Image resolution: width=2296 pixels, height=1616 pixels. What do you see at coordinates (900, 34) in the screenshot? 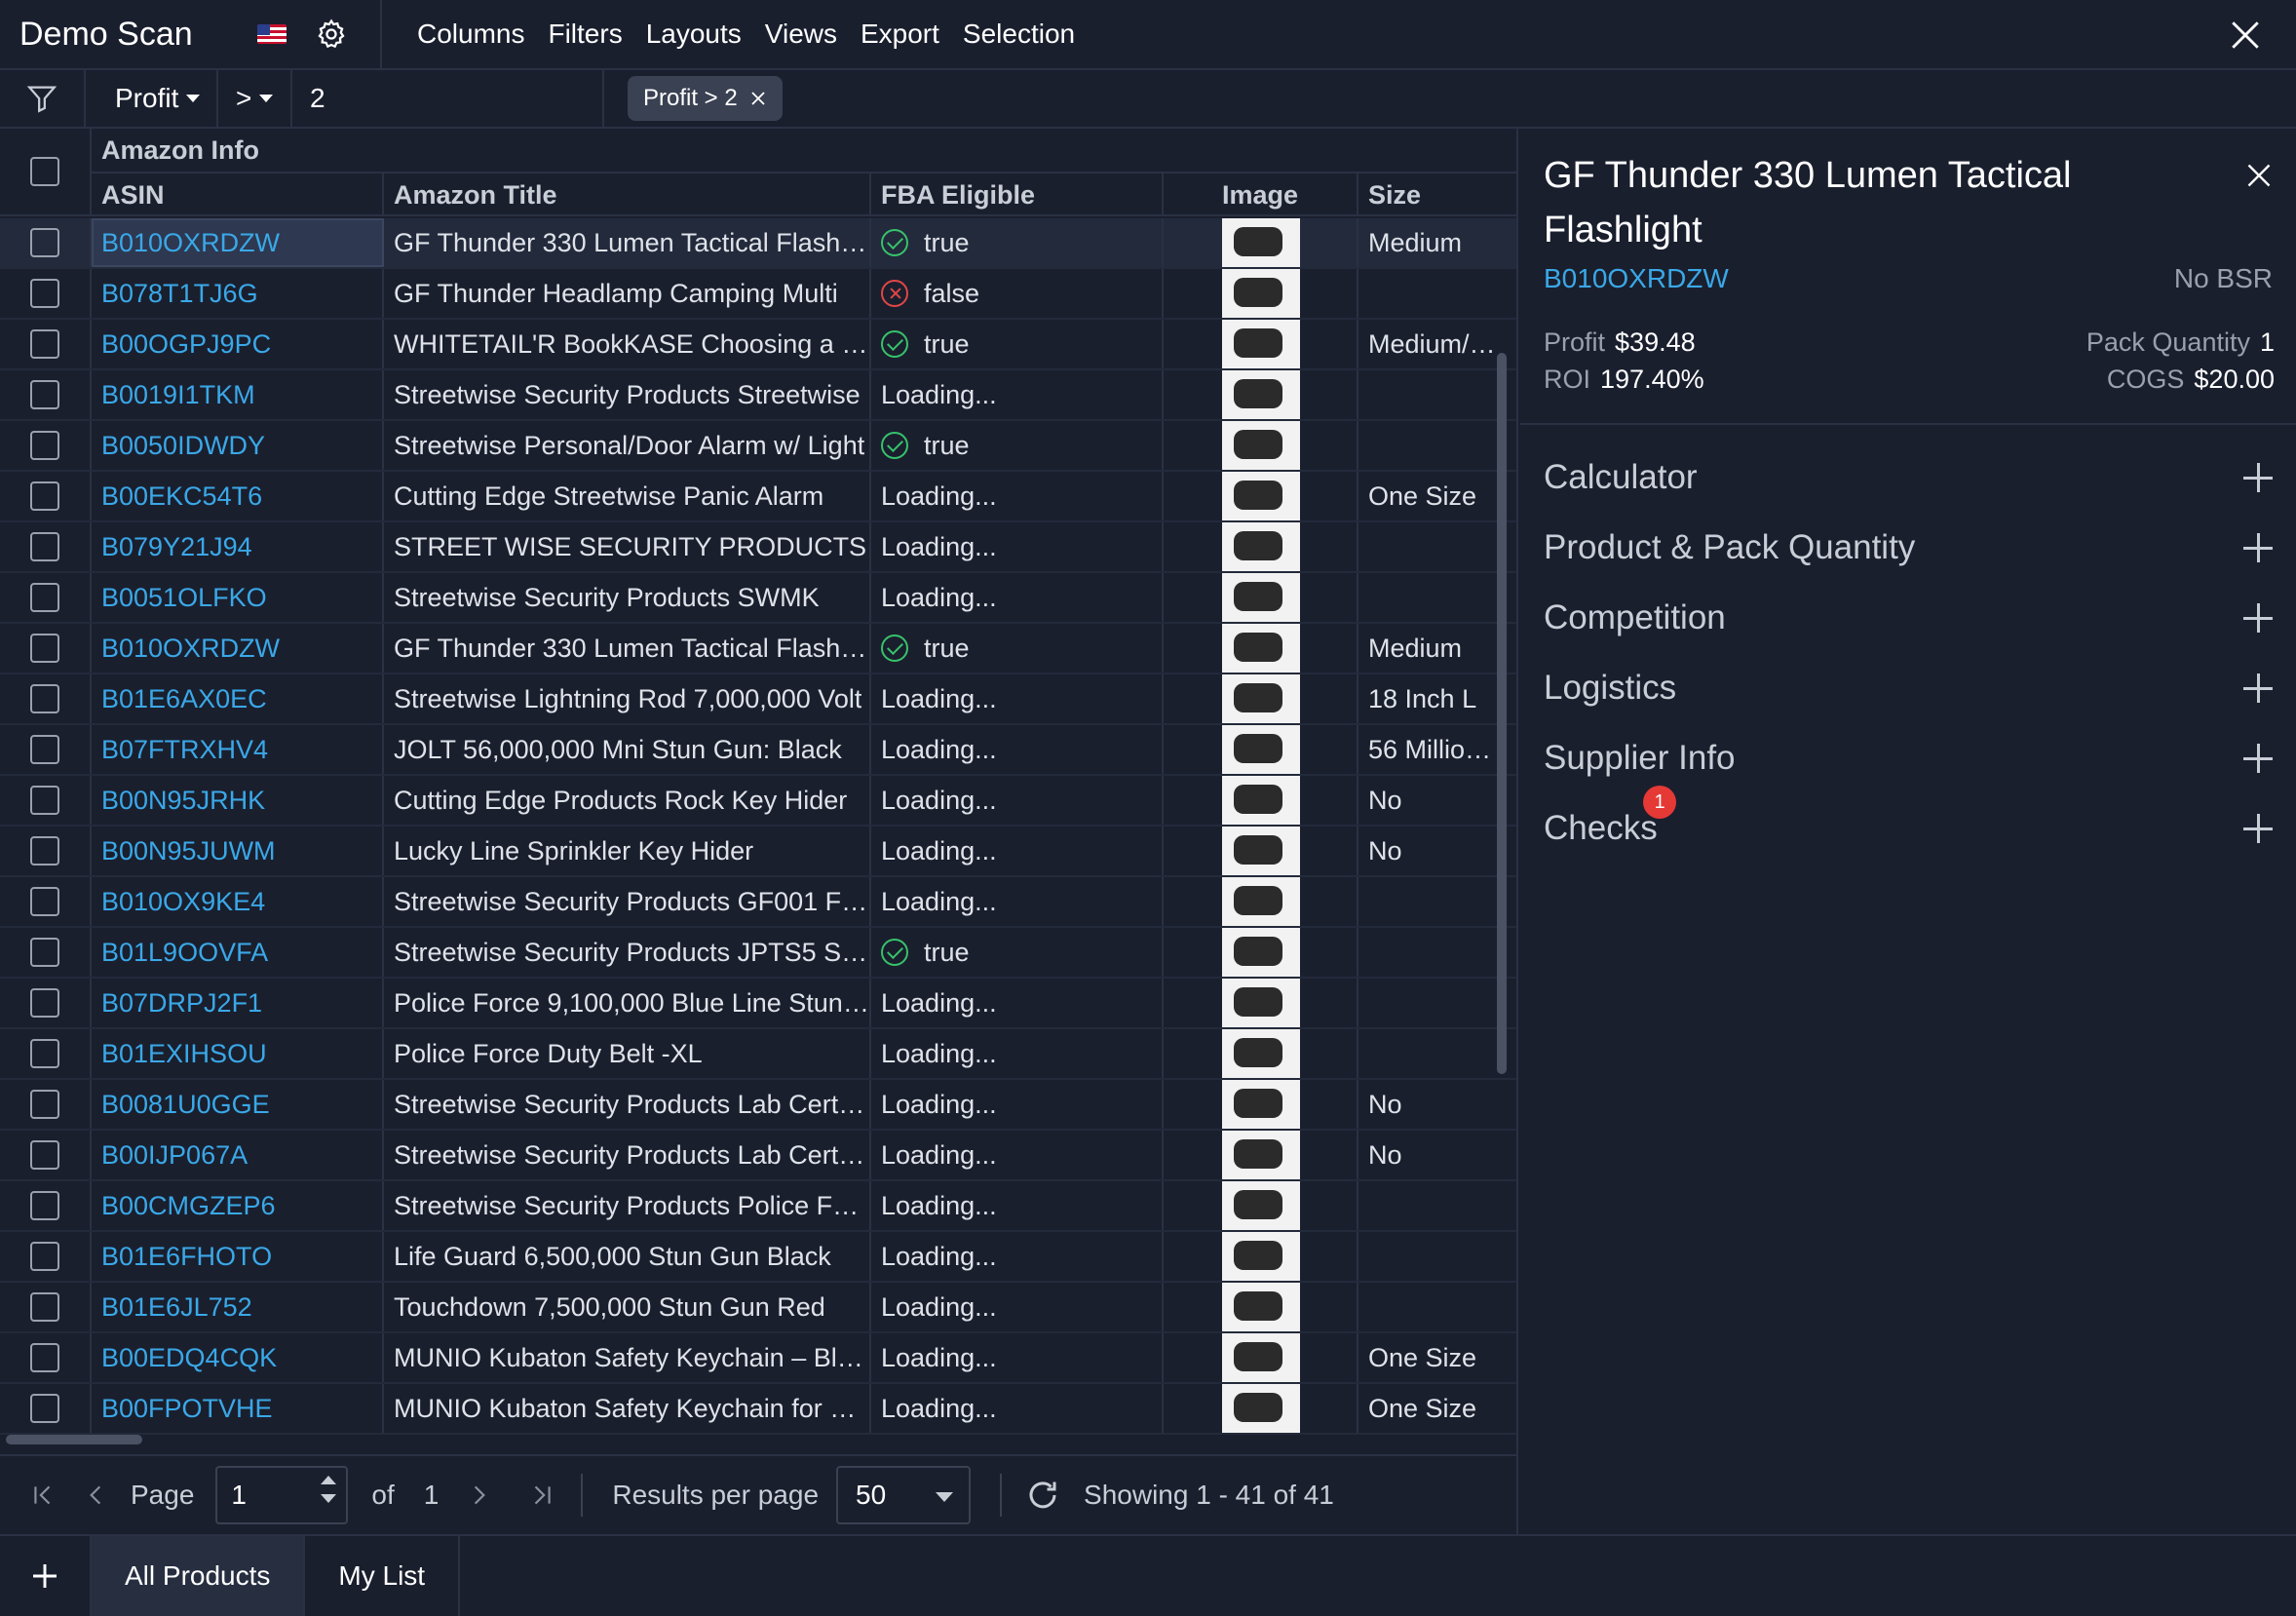
I see `menu-export: Export` at bounding box center [900, 34].